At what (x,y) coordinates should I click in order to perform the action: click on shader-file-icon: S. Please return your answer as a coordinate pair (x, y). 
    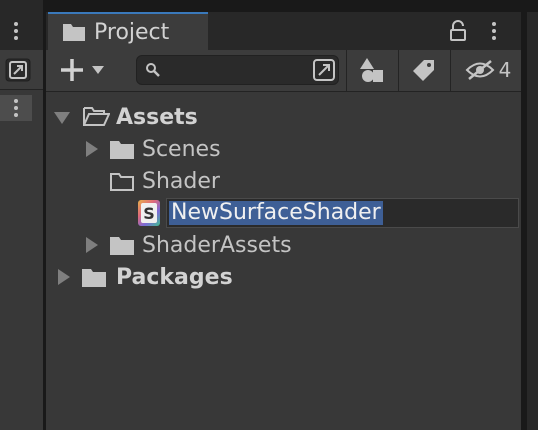
    Looking at the image, I should click on (149, 213).